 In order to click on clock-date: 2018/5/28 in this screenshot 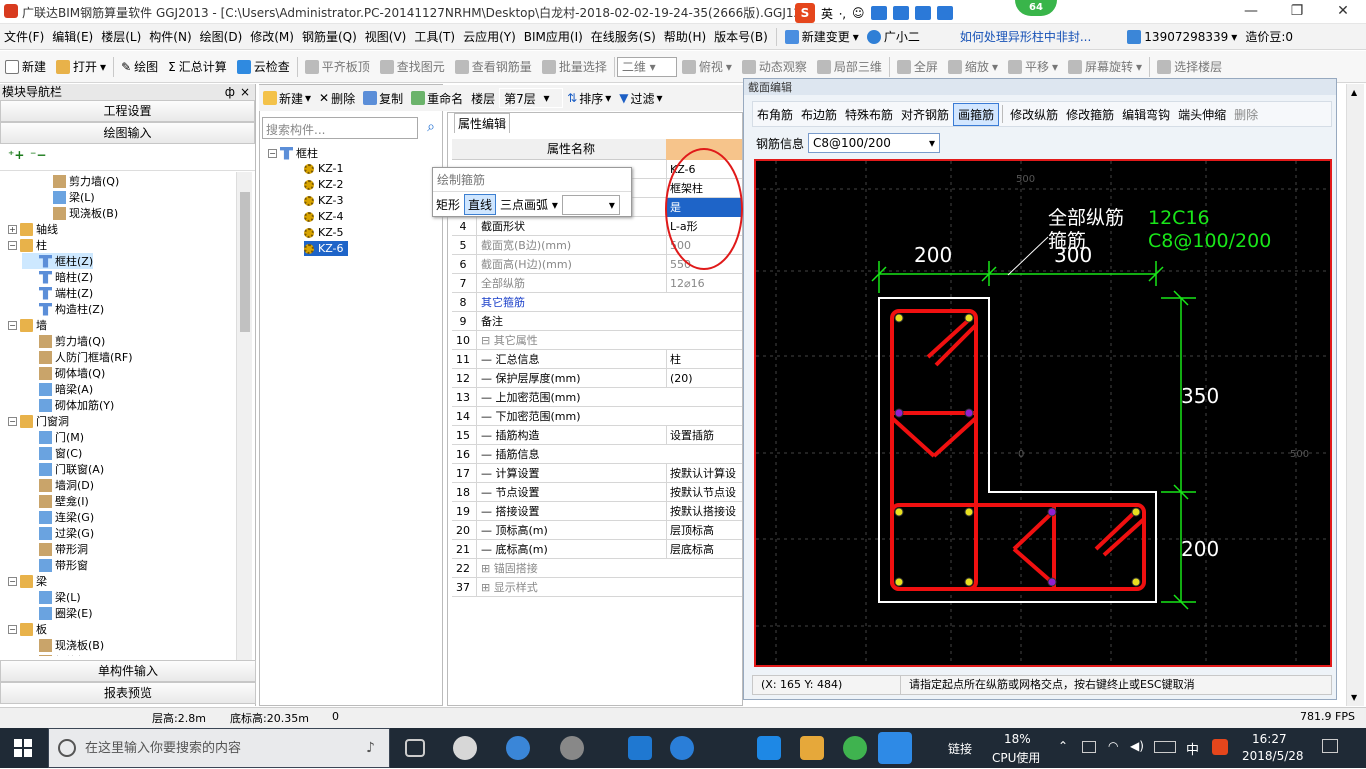, I will do `click(1273, 756)`.